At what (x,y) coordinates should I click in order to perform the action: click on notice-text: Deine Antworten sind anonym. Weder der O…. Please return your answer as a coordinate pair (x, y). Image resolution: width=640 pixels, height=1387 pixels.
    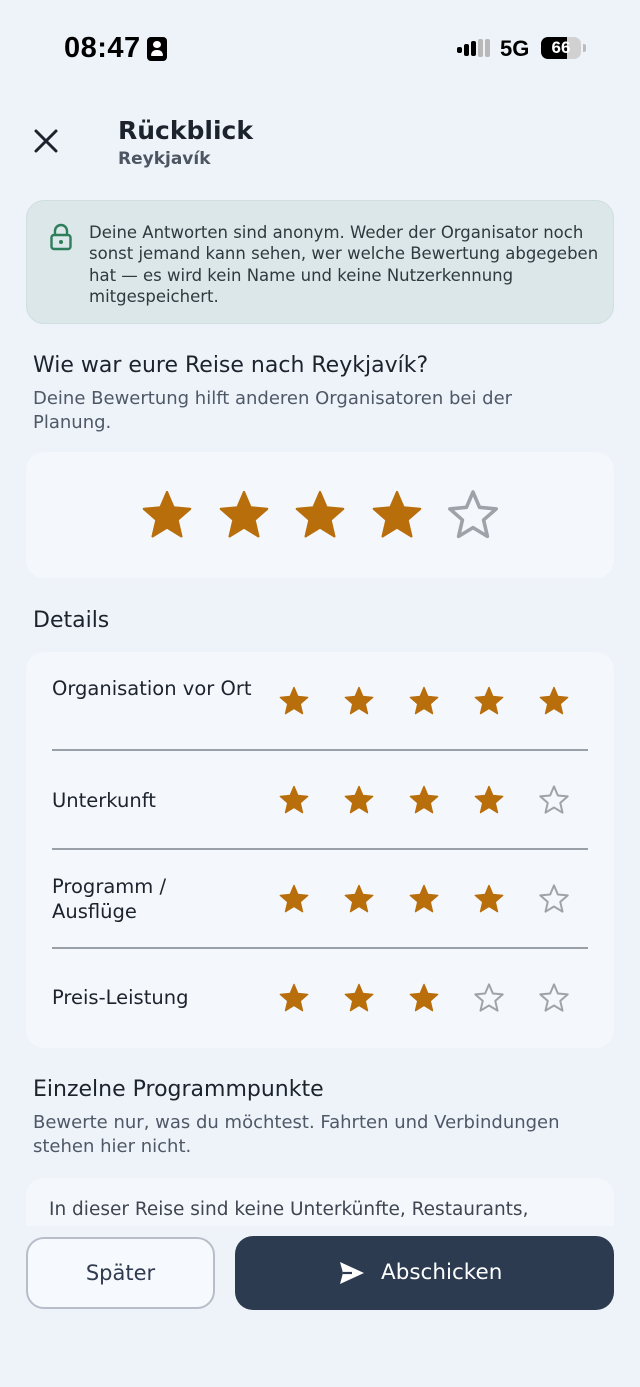
    Looking at the image, I should click on (344, 264).